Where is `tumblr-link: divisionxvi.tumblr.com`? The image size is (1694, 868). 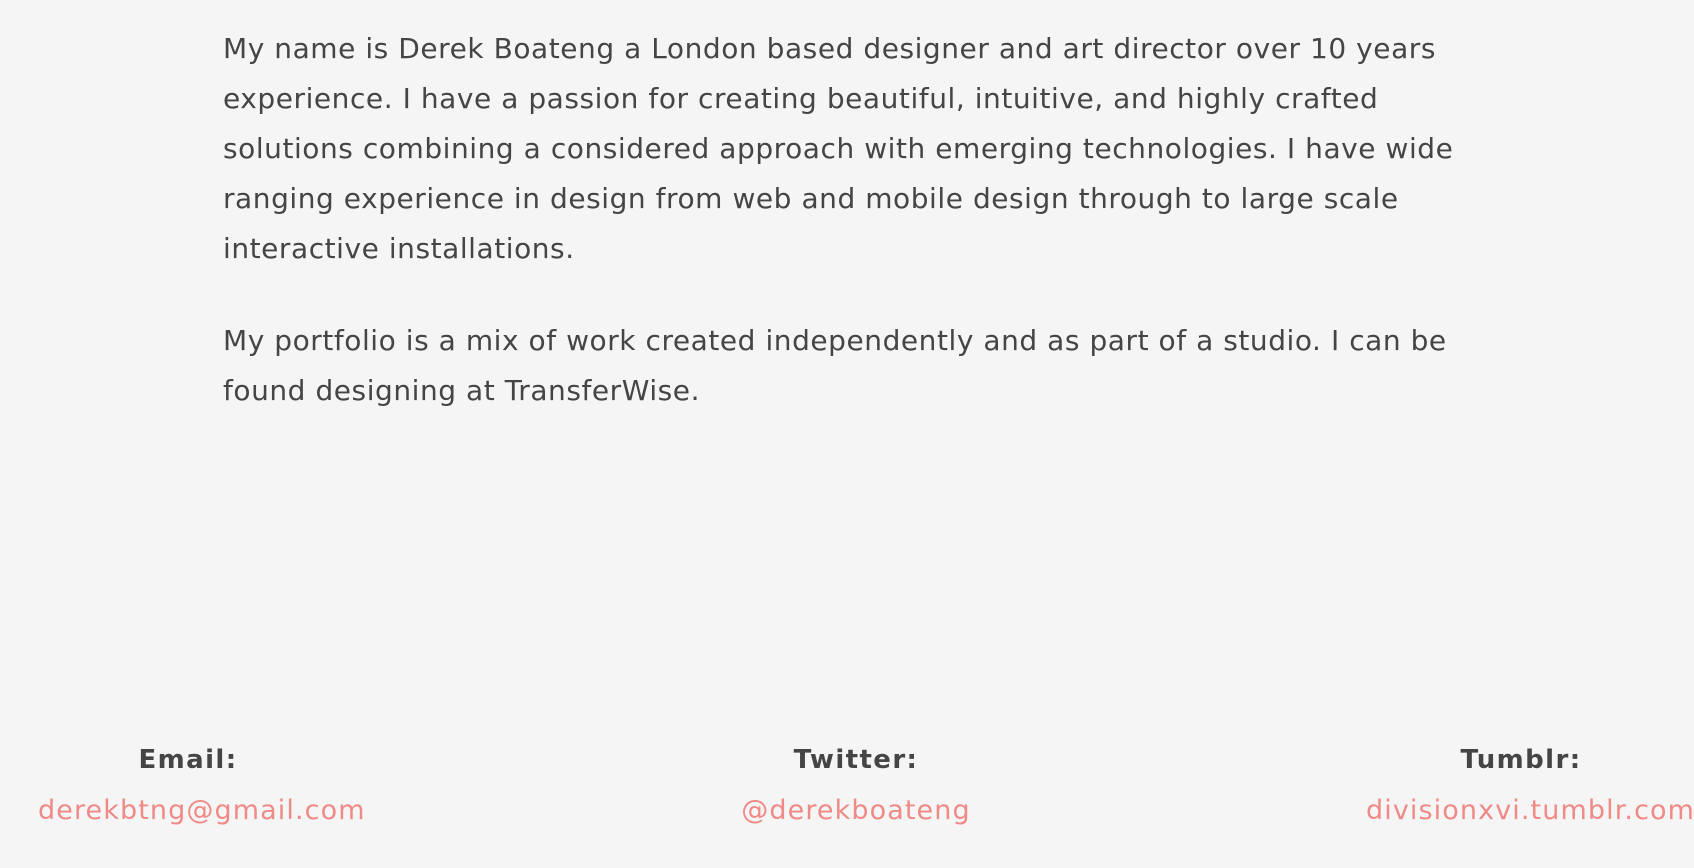
tumblr-link: divisionxvi.tumblr.com is located at coordinates (1530, 811).